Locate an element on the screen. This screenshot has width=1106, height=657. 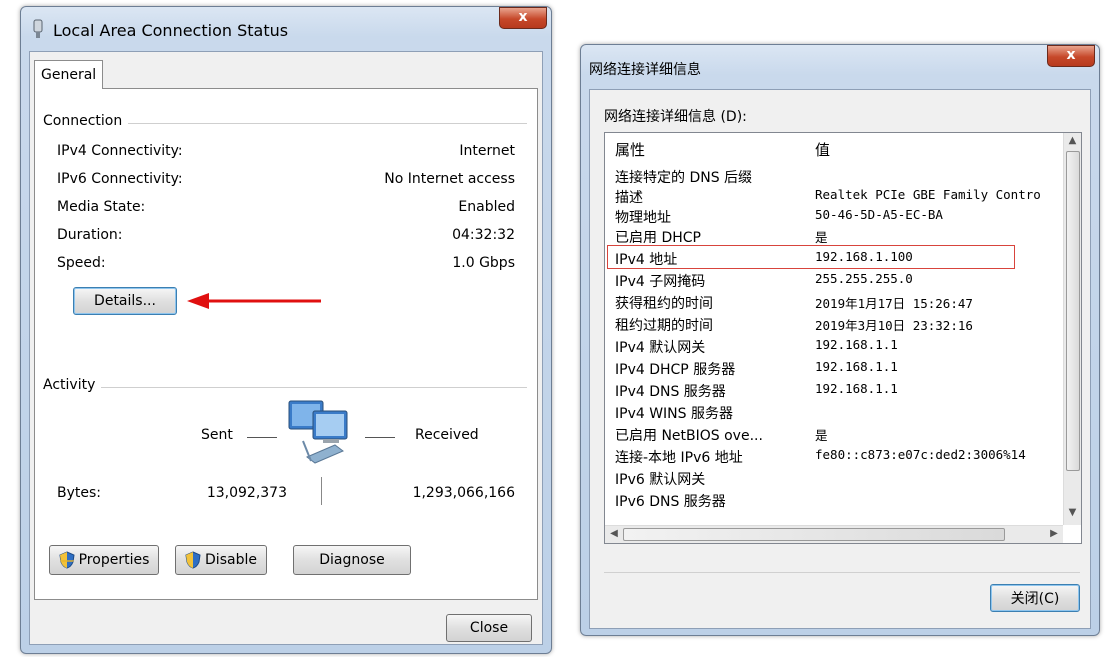
disable-button: Disable is located at coordinates (221, 560).